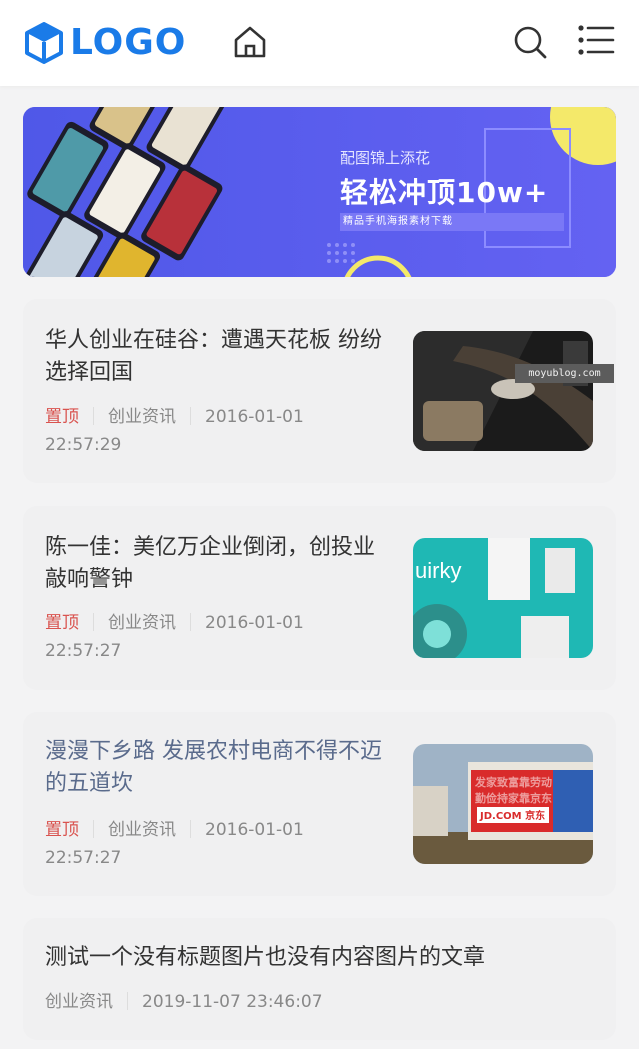 The width and height of the screenshot is (639, 1049). What do you see at coordinates (220, 357) in the screenshot?
I see `article-title: 华人创业在硅谷：遭遇天花板 纷纷选择回国` at bounding box center [220, 357].